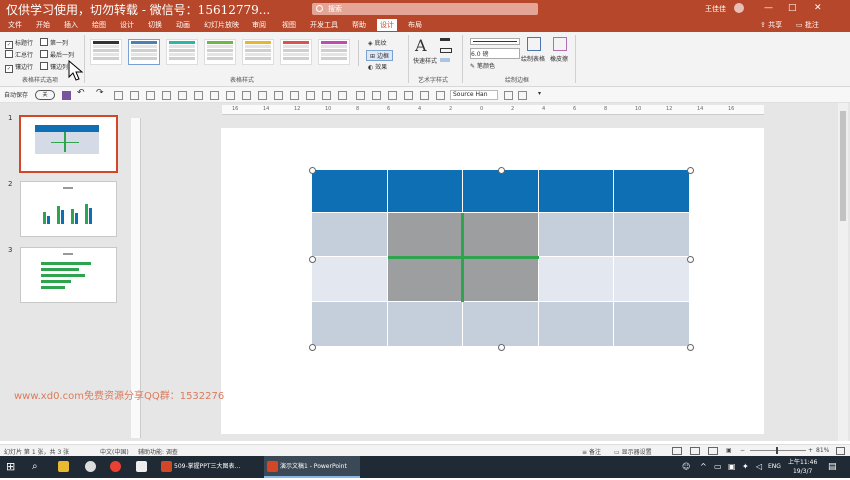 The width and height of the screenshot is (850, 480). Describe the element at coordinates (715, 9) in the screenshot. I see `user-name: 王佳佳` at that location.